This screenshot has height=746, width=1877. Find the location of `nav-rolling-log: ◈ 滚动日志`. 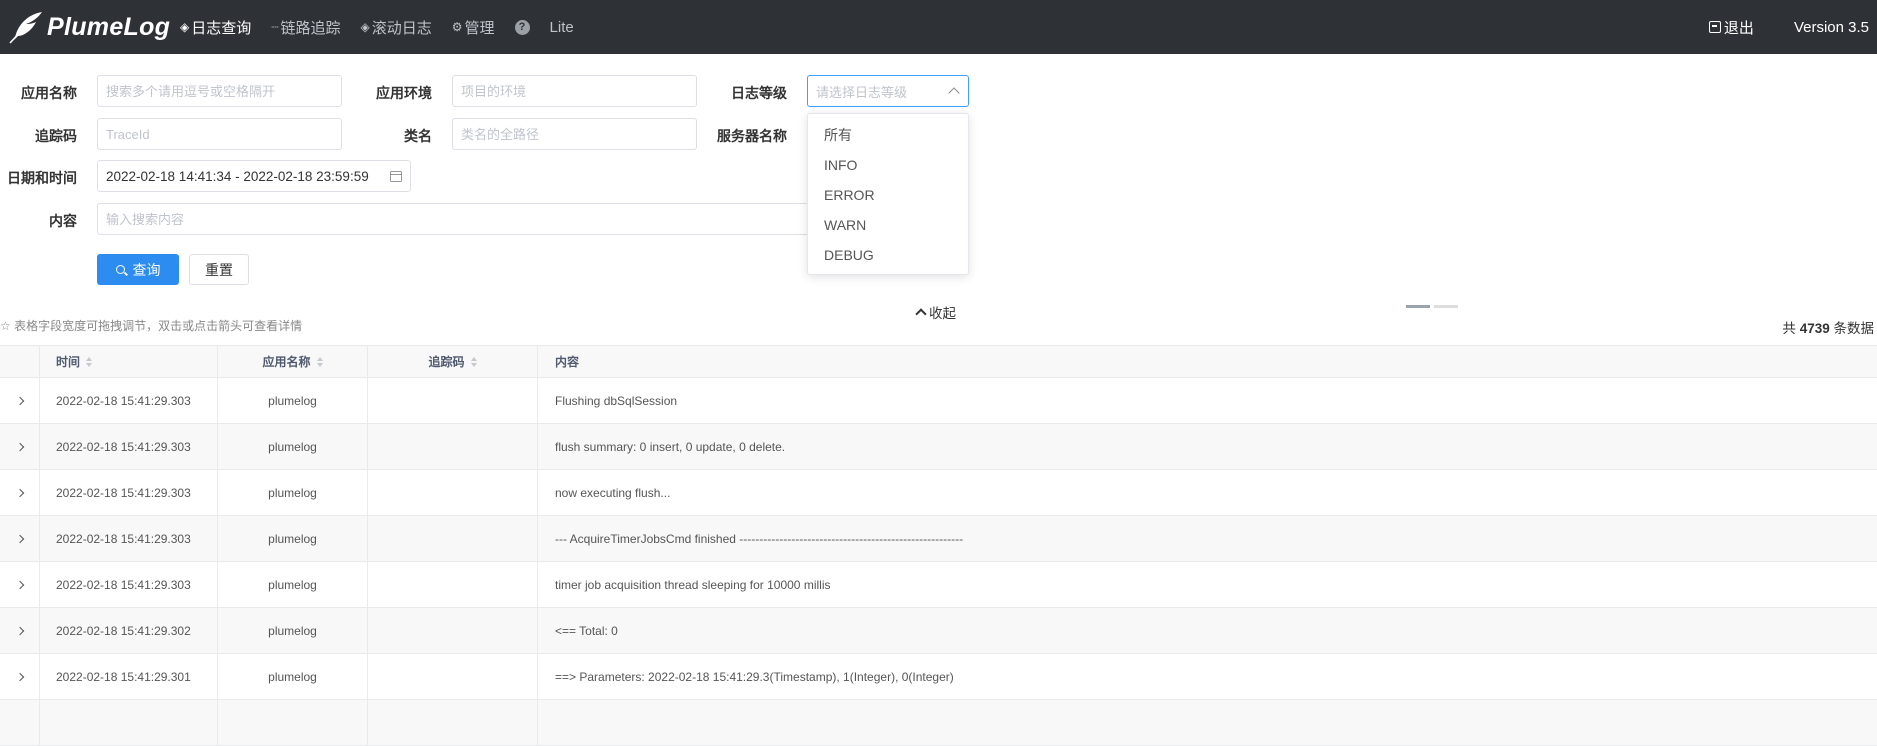

nav-rolling-log: ◈ 滚动日志 is located at coordinates (396, 27).